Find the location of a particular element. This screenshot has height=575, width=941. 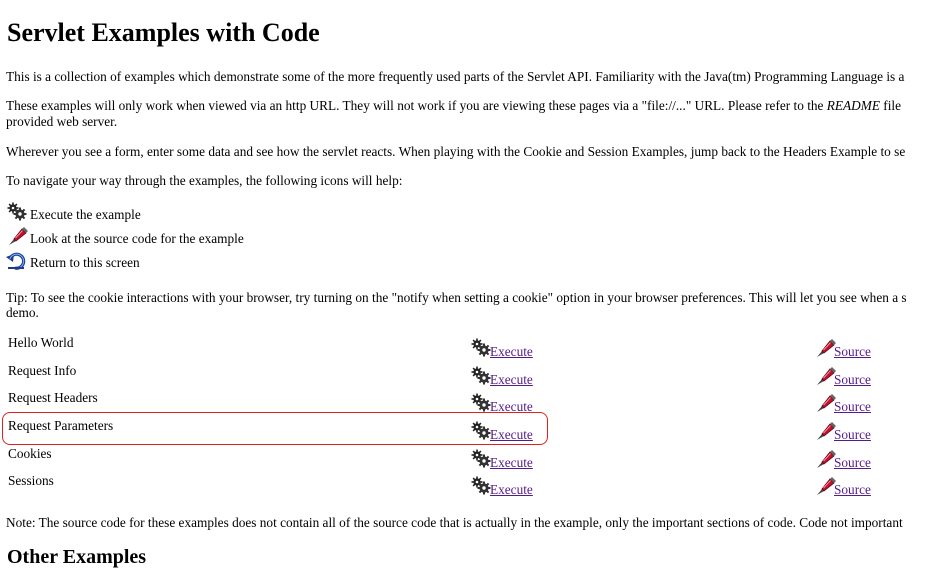

example-name: Sessions is located at coordinates (31, 481).